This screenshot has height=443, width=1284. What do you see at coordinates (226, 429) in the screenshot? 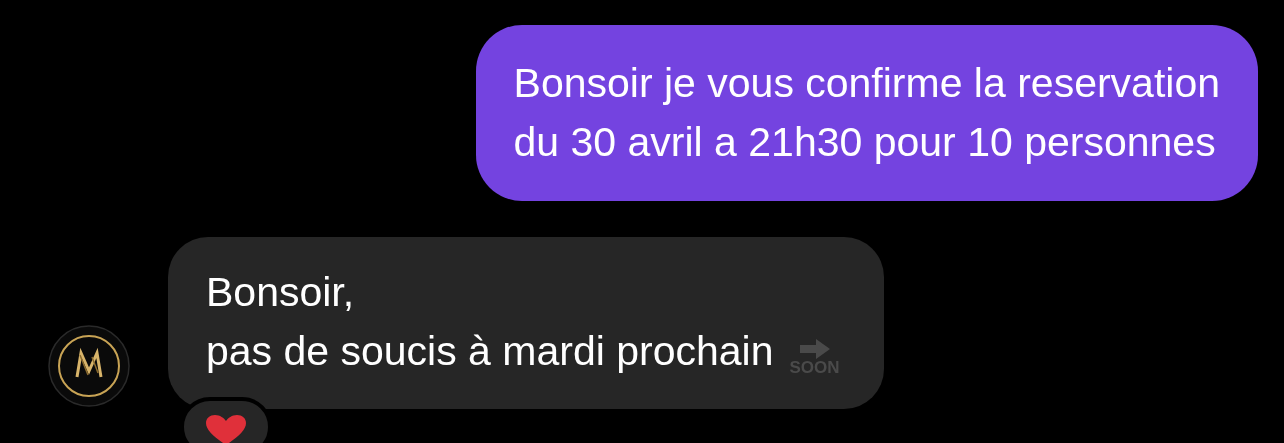
I see `heart-icon` at bounding box center [226, 429].